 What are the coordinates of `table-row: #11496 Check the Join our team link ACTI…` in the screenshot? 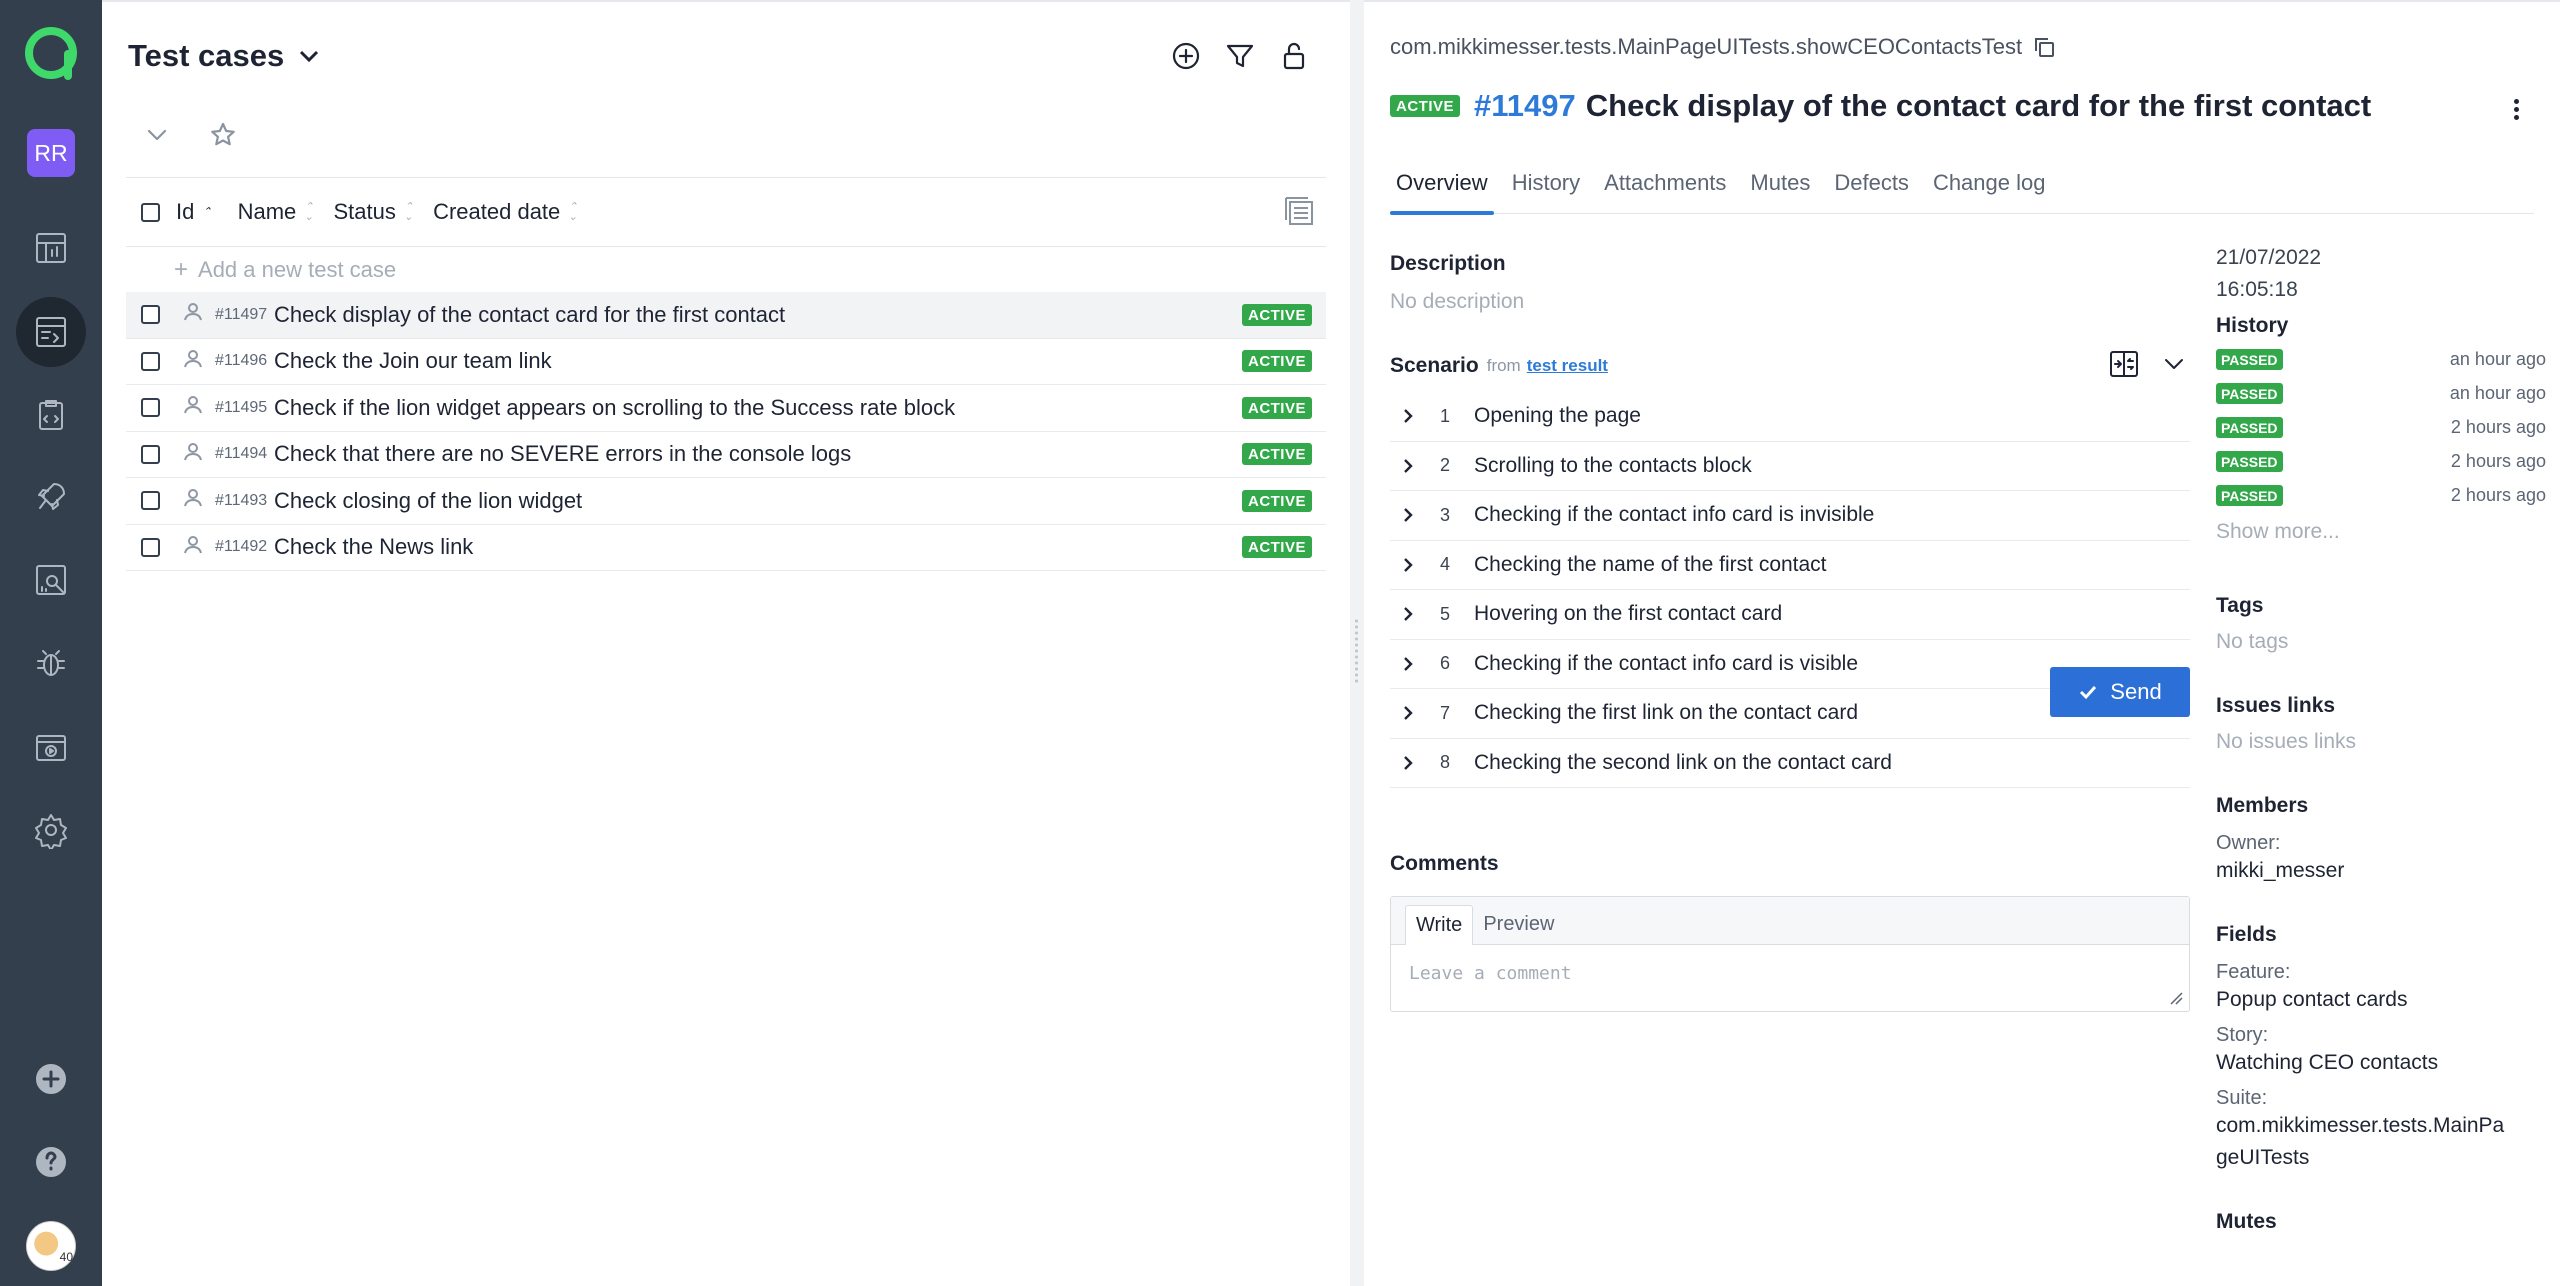 It's located at (726, 362).